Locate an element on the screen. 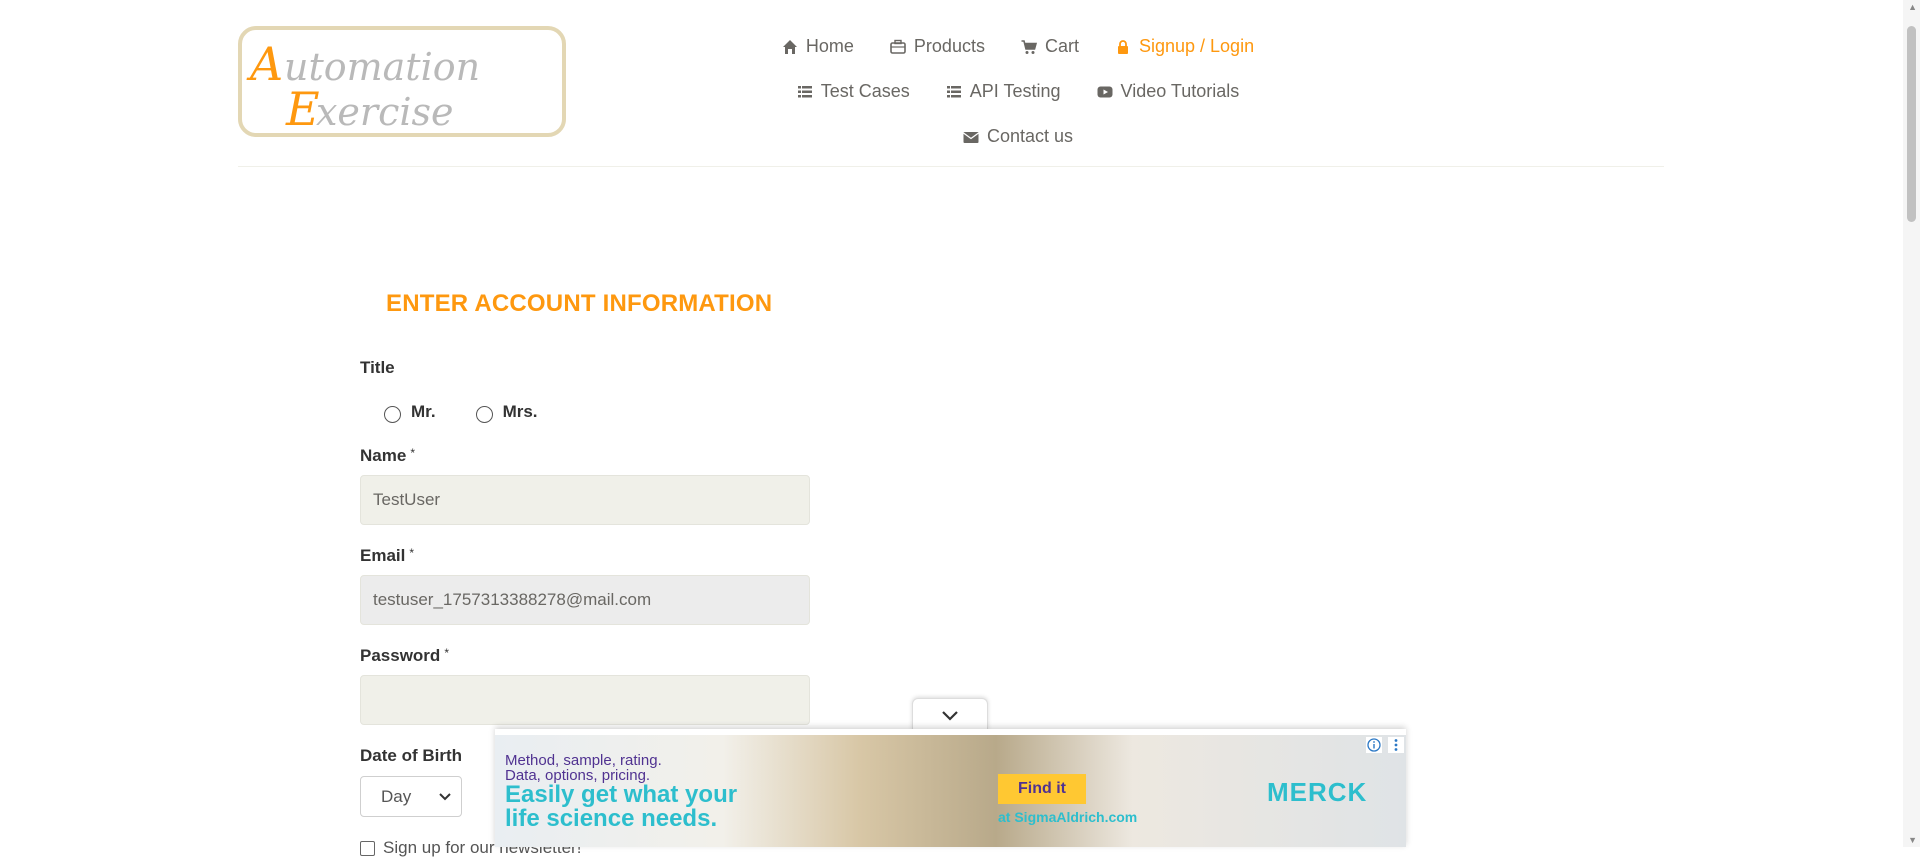 The image size is (1920, 858). page-scrollbar: ▲ ▼ is located at coordinates (1911, 423).